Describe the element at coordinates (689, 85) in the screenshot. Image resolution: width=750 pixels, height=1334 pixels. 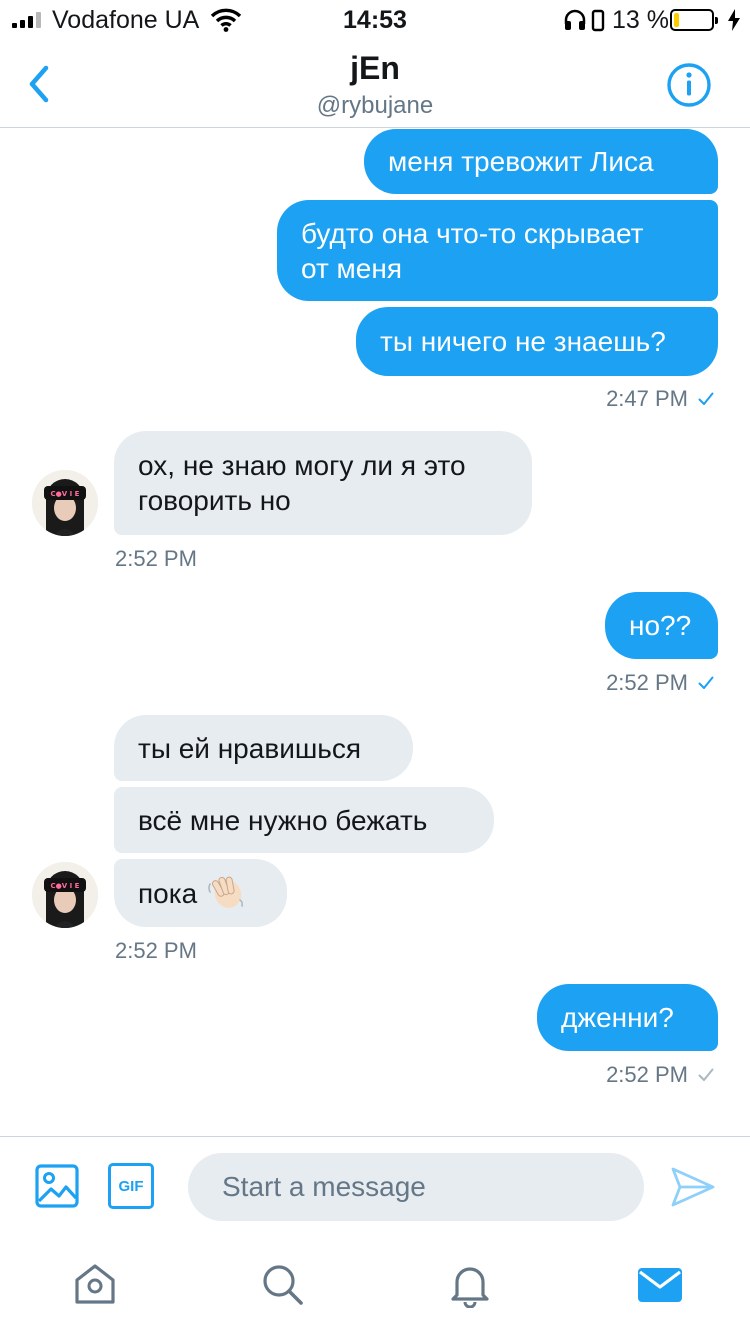
I see `info-icon` at that location.